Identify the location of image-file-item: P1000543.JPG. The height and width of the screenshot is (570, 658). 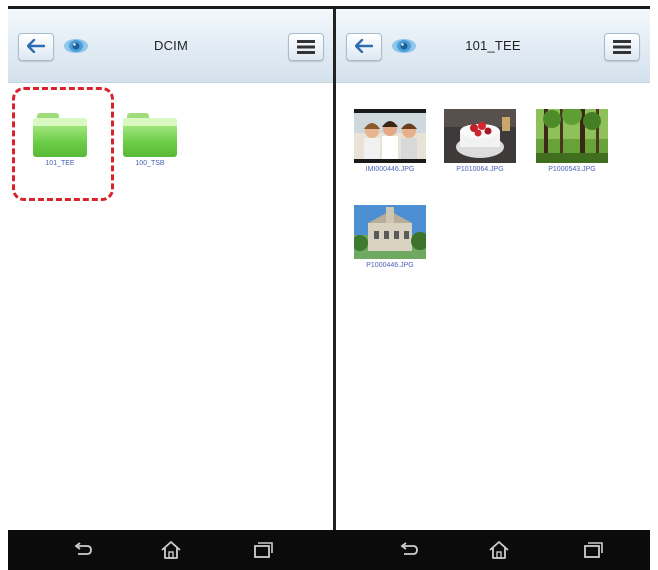
(572, 141).